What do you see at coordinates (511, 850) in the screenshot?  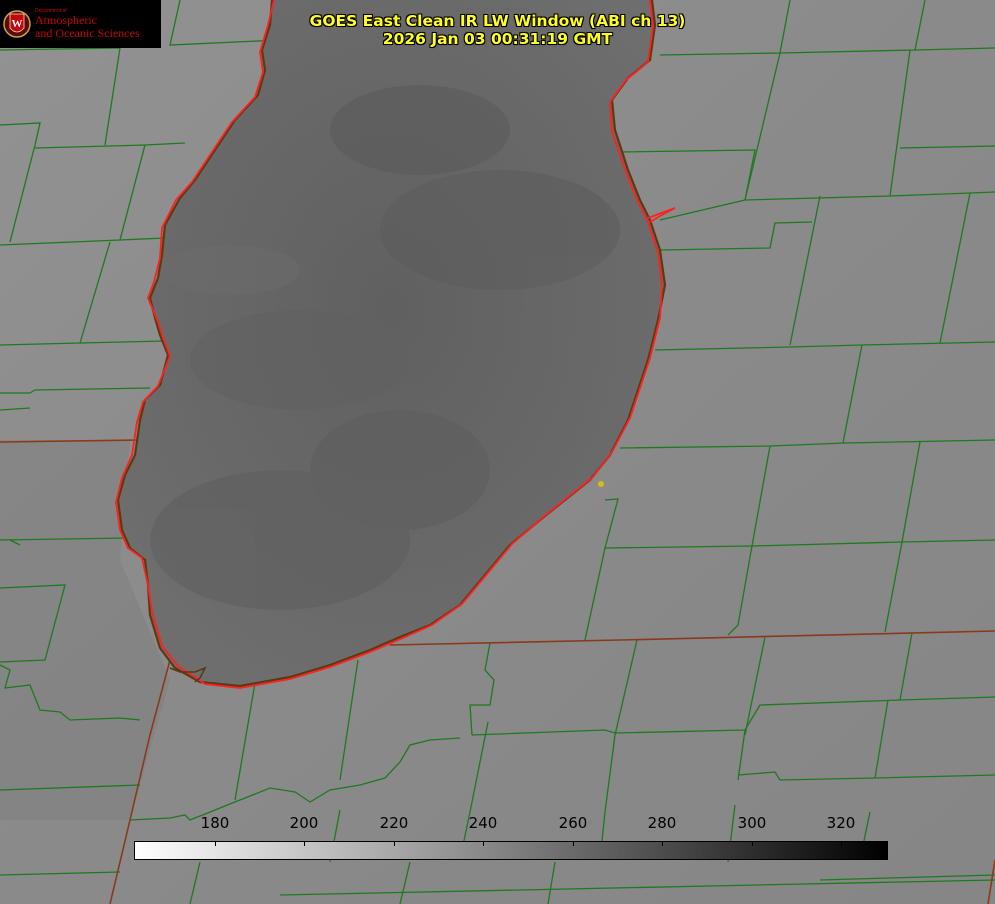 I see `temperature-colorbar` at bounding box center [511, 850].